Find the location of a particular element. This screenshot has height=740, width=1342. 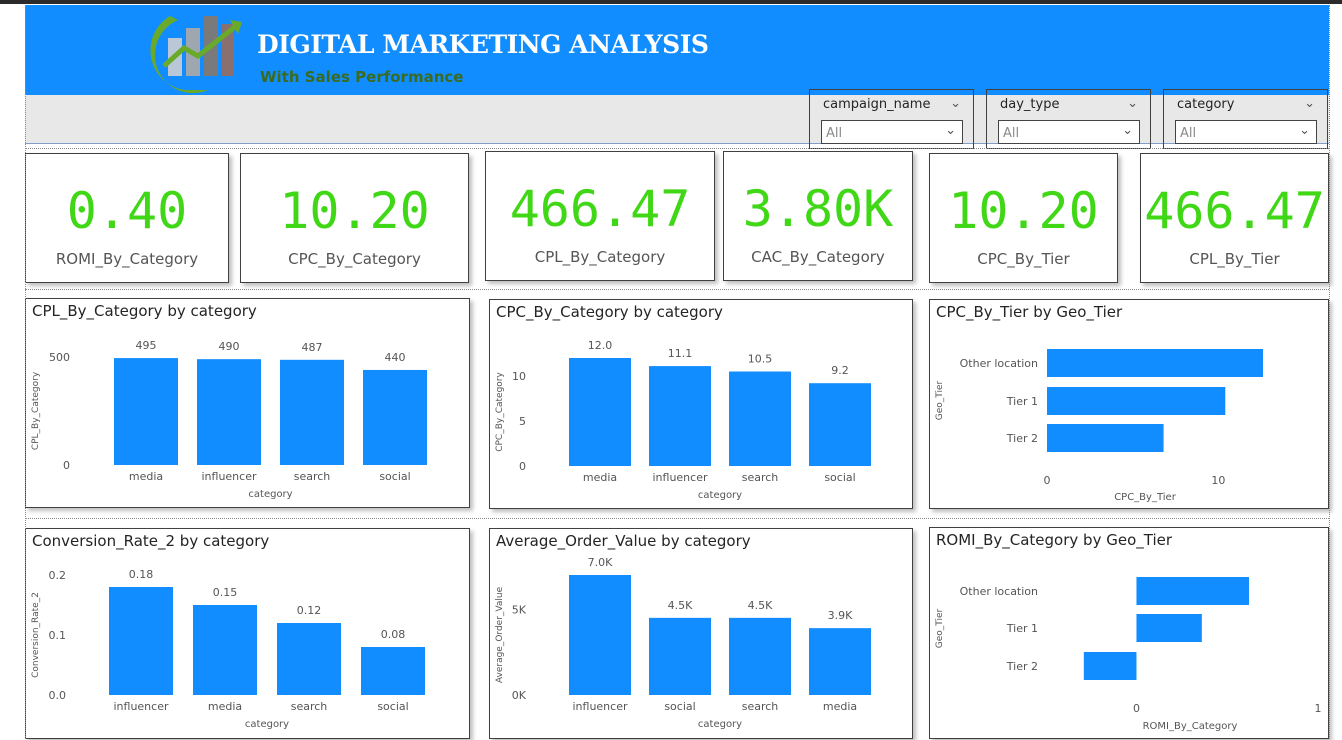

data-label: 440 is located at coordinates (395, 357).